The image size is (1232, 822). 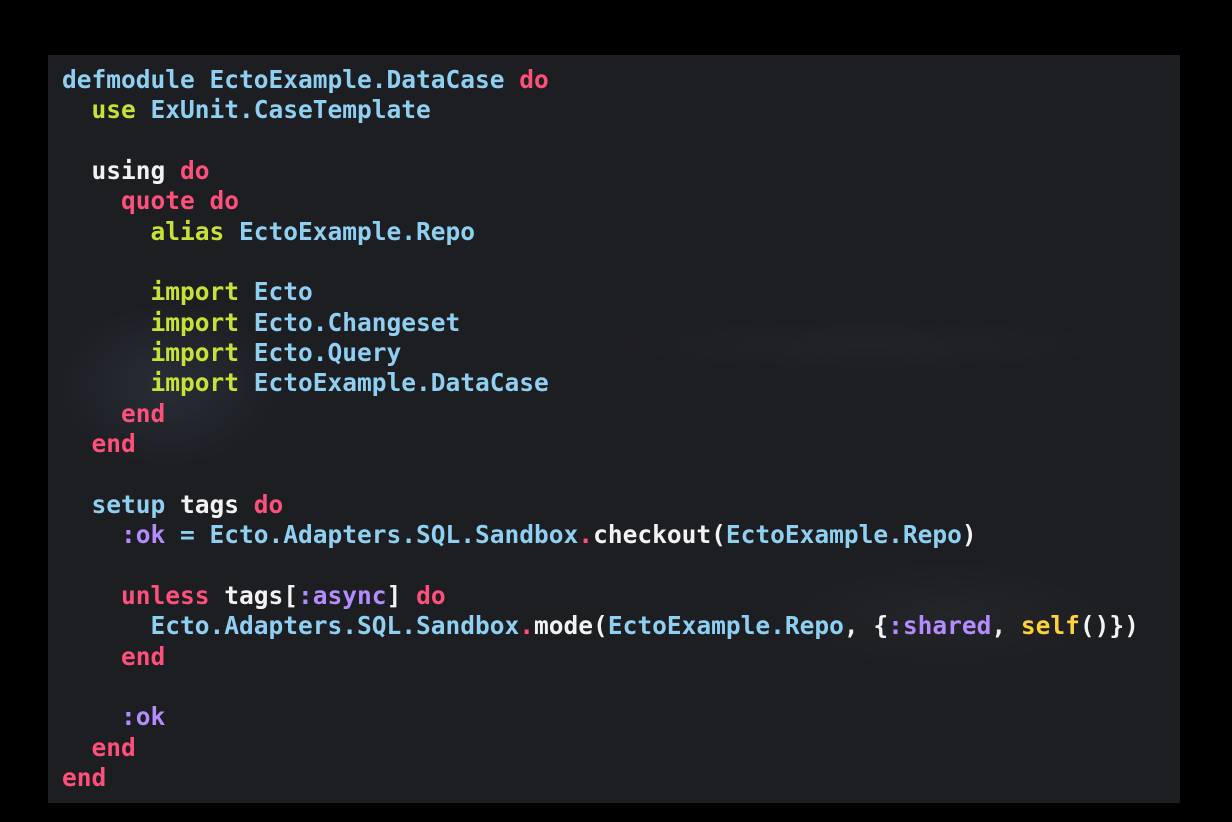 What do you see at coordinates (600, 323) in the screenshot?
I see `code-line-9: import Ecto.Changeset` at bounding box center [600, 323].